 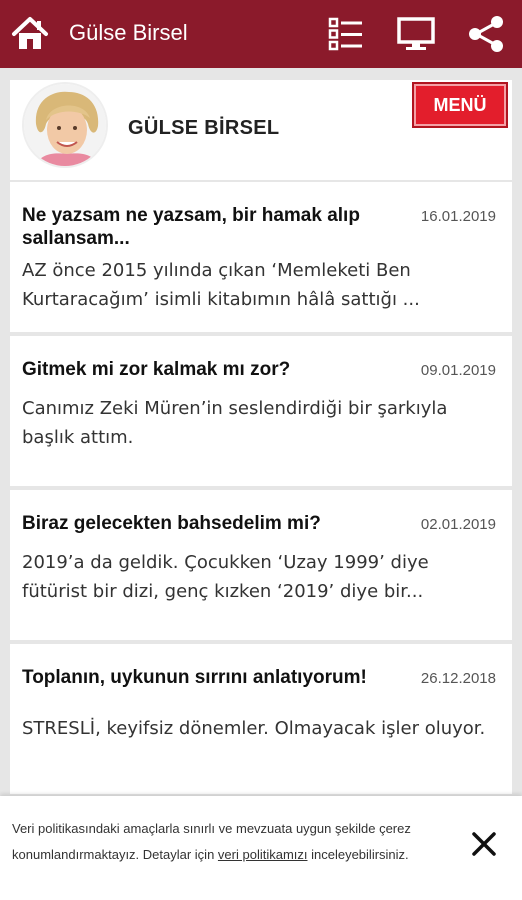 What do you see at coordinates (346, 34) in the screenshot?
I see `list-icon` at bounding box center [346, 34].